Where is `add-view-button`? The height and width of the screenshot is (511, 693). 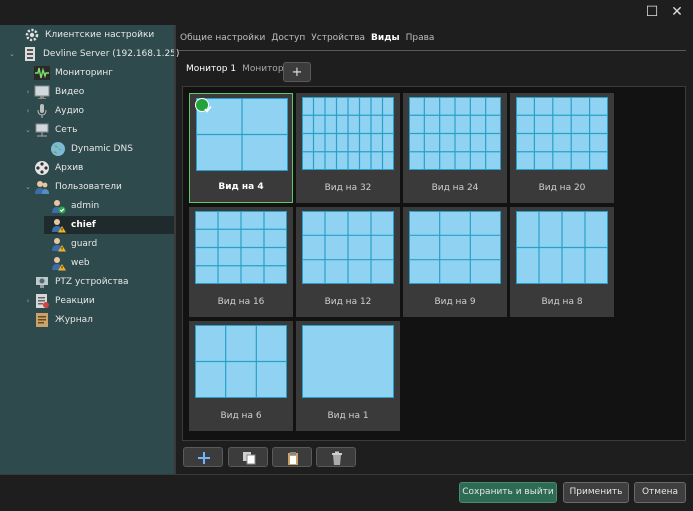
add-view-button is located at coordinates (203, 457).